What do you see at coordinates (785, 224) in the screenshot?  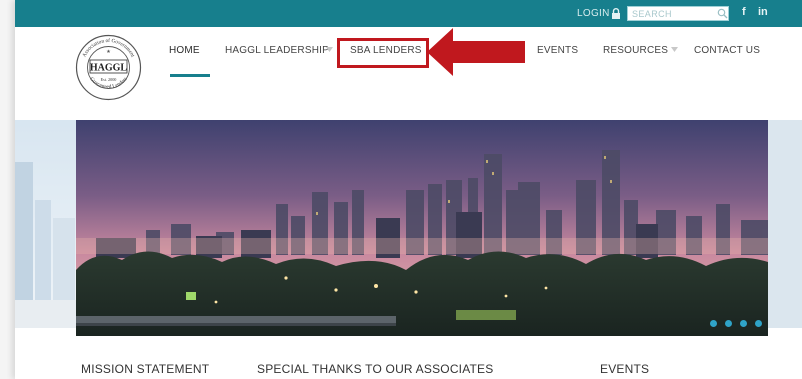 I see `next-slide-peek` at bounding box center [785, 224].